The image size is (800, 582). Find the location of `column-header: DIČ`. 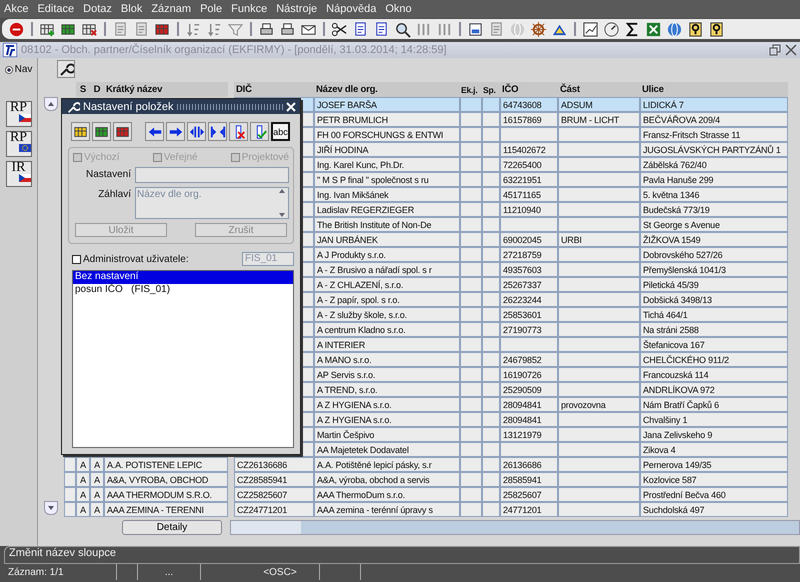

column-header: DIČ is located at coordinates (274, 89).